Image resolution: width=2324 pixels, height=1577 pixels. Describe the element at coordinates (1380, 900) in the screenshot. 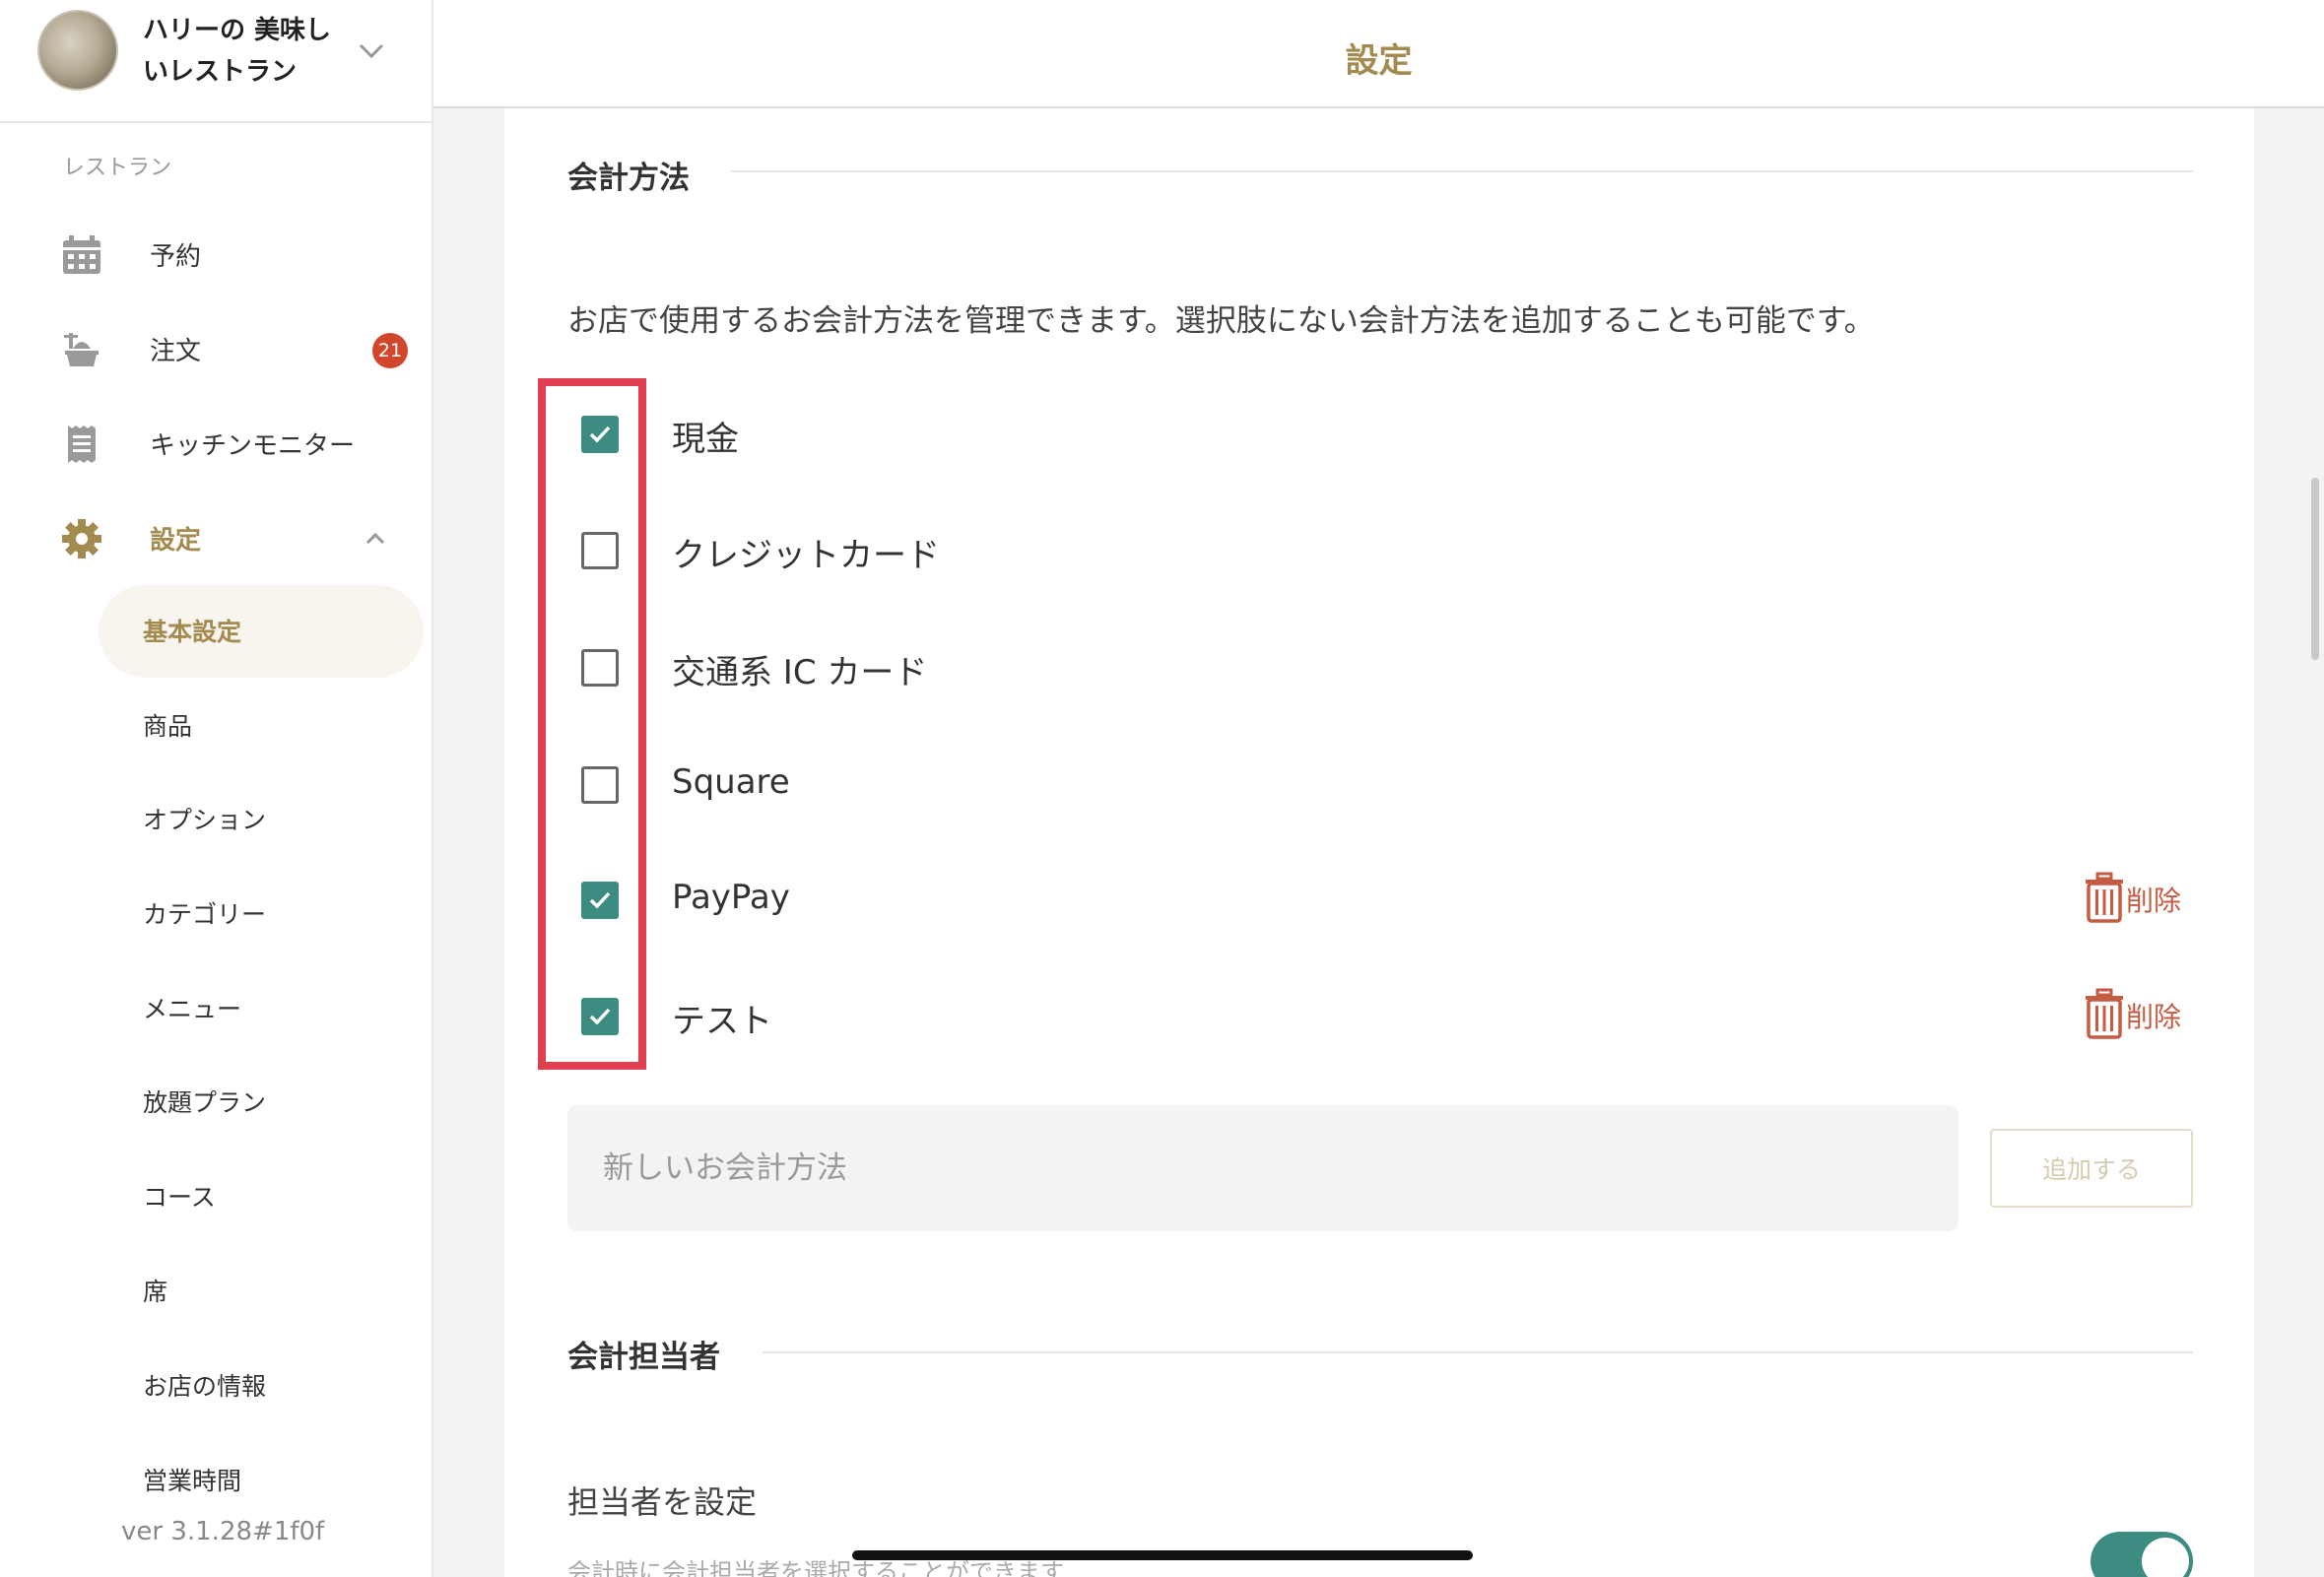

I see `payment-option-paypay: PayPay 削除` at that location.